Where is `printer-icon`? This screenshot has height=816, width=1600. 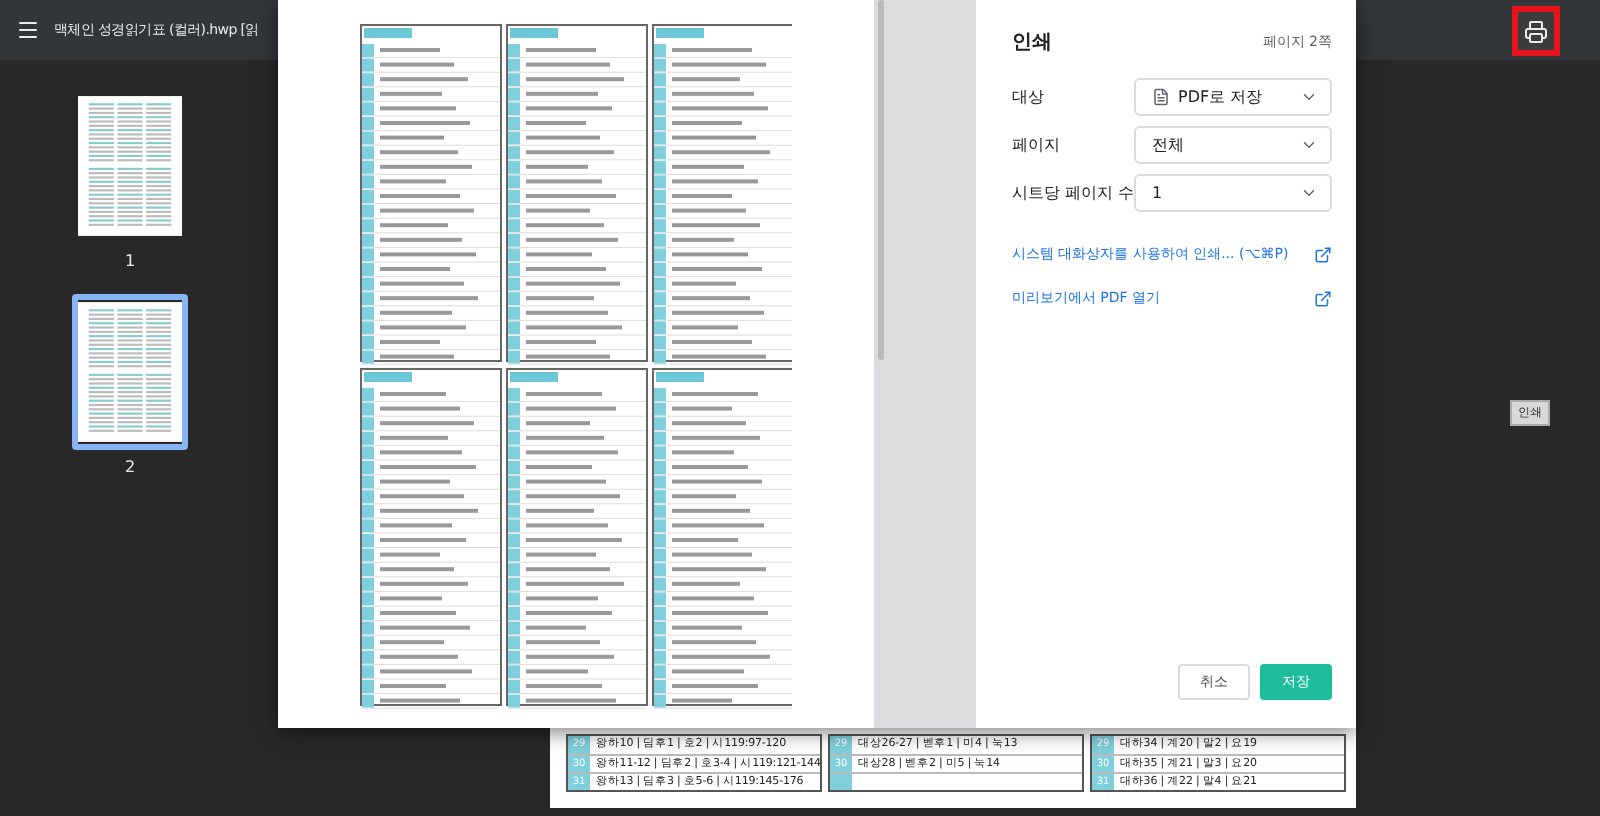
printer-icon is located at coordinates (1536, 31).